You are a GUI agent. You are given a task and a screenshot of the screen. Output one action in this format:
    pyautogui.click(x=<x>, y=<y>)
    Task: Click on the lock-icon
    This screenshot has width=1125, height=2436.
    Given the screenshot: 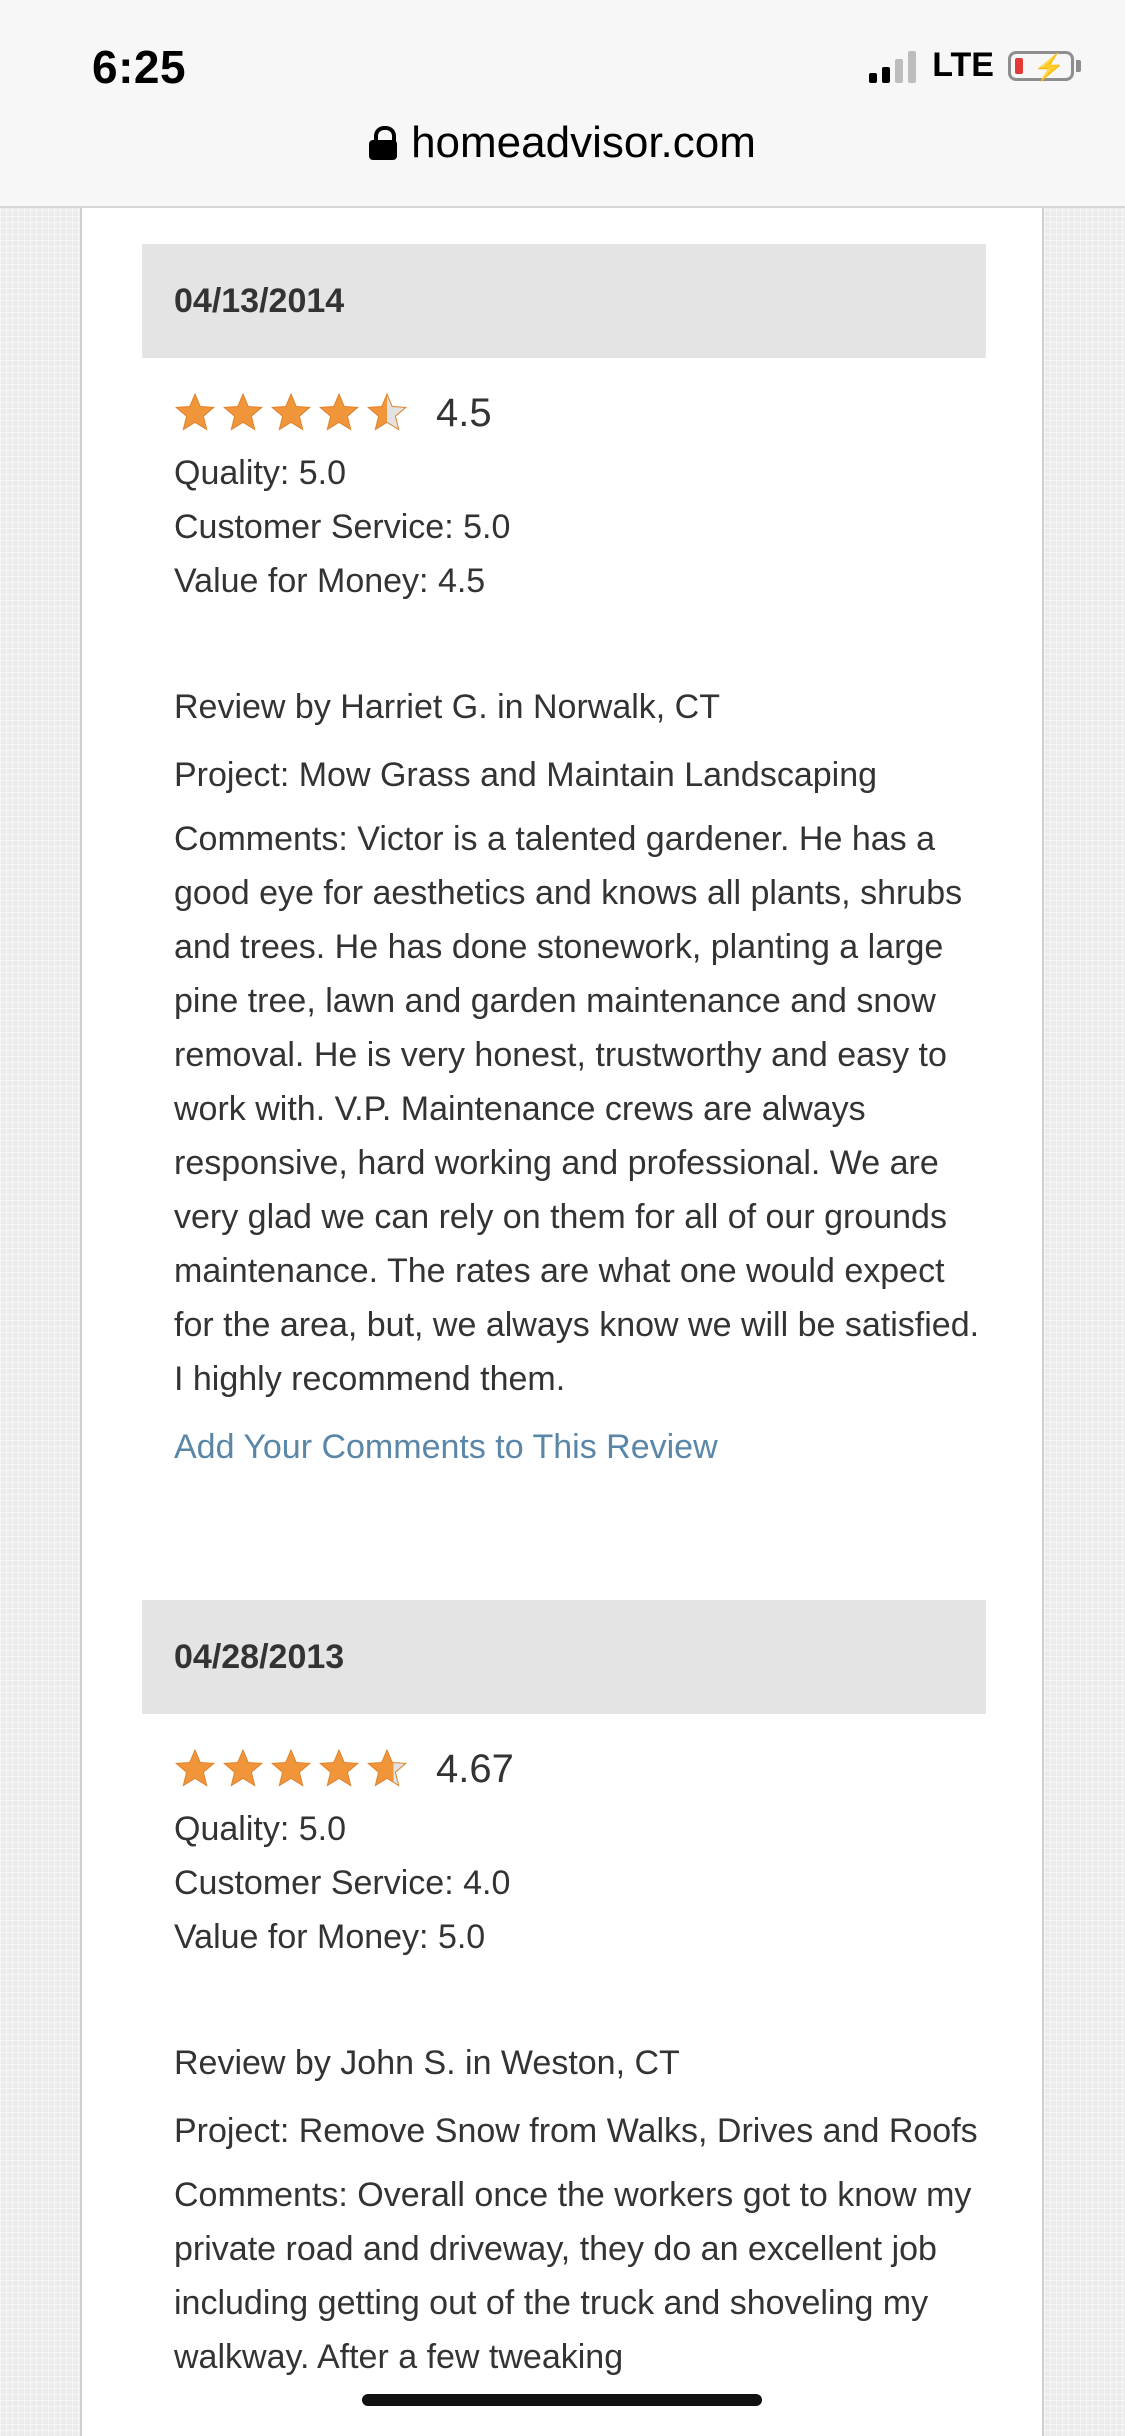 What is the action you would take?
    pyautogui.click(x=383, y=143)
    